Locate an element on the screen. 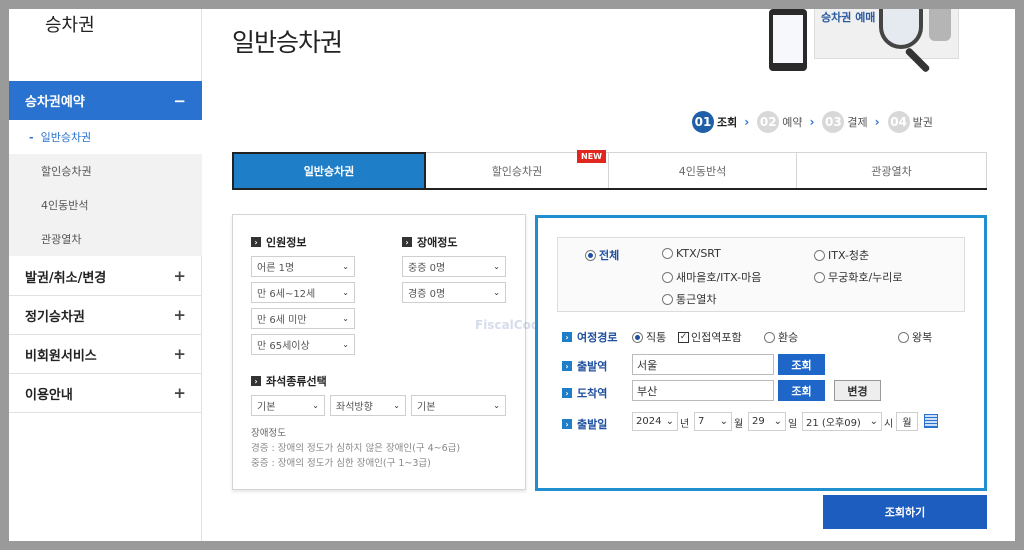 This screenshot has width=1024, height=550. seat-class-select: 기본 ⌄ is located at coordinates (288, 405).